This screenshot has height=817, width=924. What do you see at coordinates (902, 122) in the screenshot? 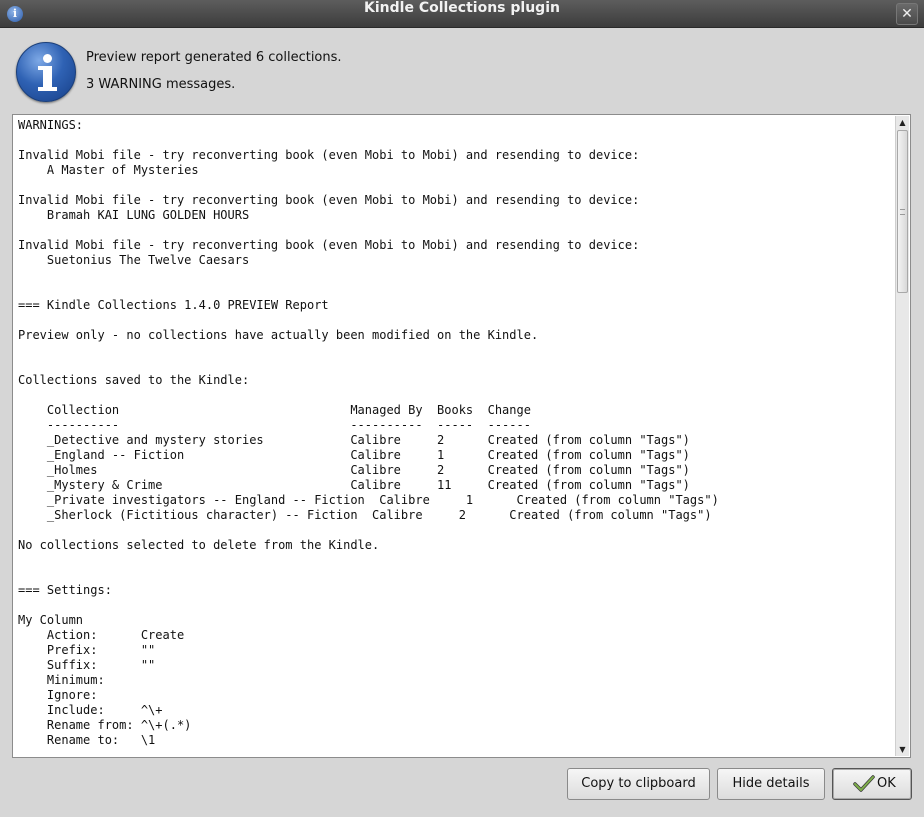
I see `scroll-up-arrow-icon: ▲` at bounding box center [902, 122].